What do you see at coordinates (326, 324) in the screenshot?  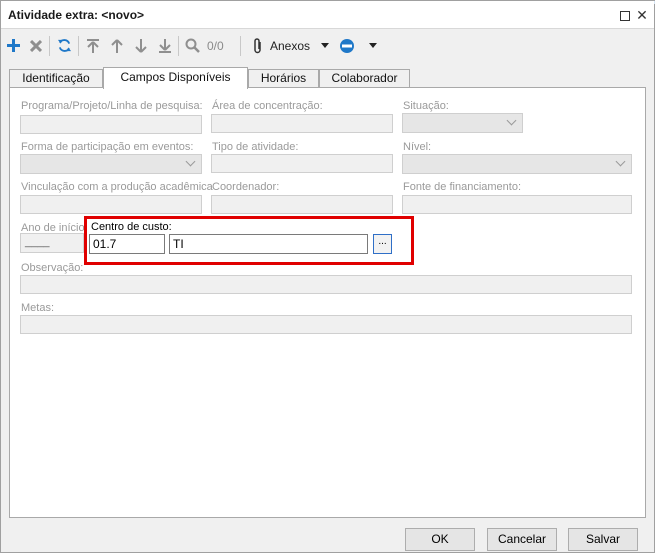 I see `metas-field` at bounding box center [326, 324].